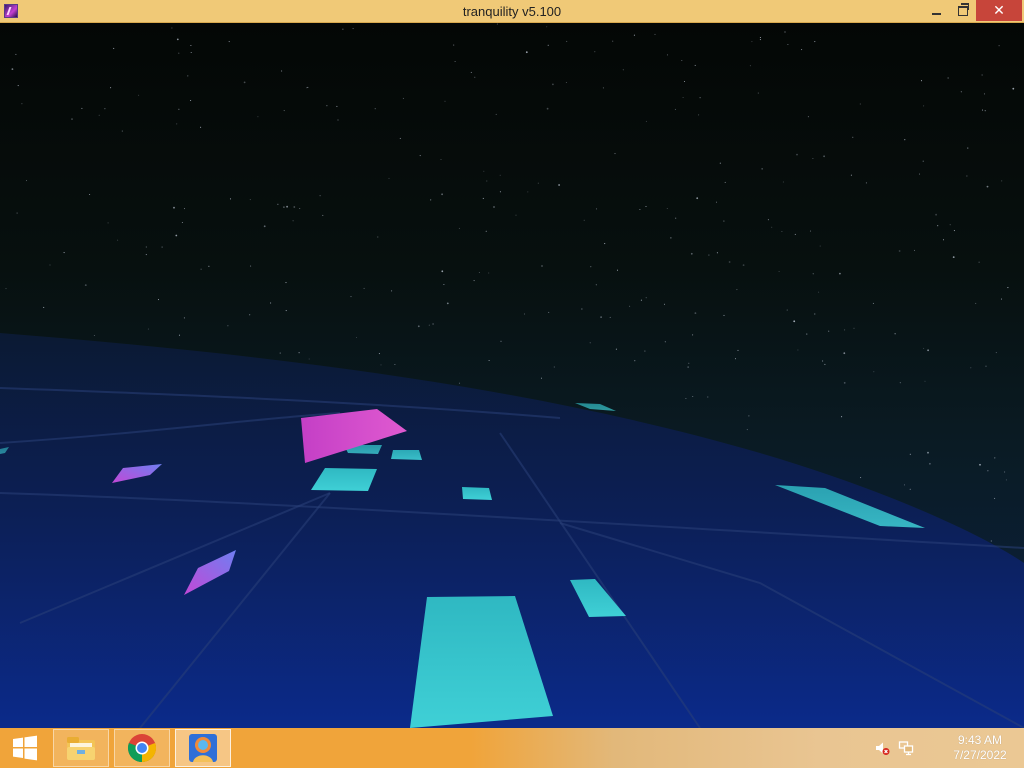 The image size is (1024, 768). I want to click on taskbar-clock: 9:43 AM 7/27/2022, so click(980, 748).